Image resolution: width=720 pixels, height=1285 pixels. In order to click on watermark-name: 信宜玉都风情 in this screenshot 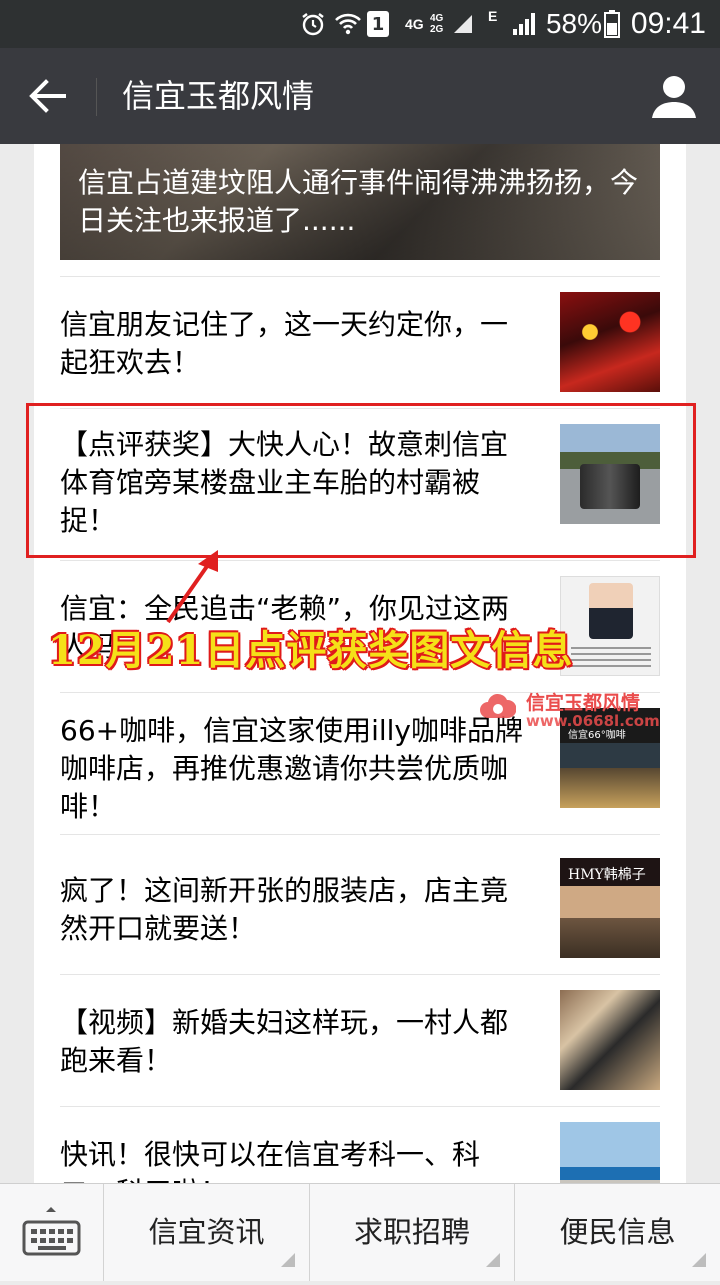, I will do `click(583, 703)`.